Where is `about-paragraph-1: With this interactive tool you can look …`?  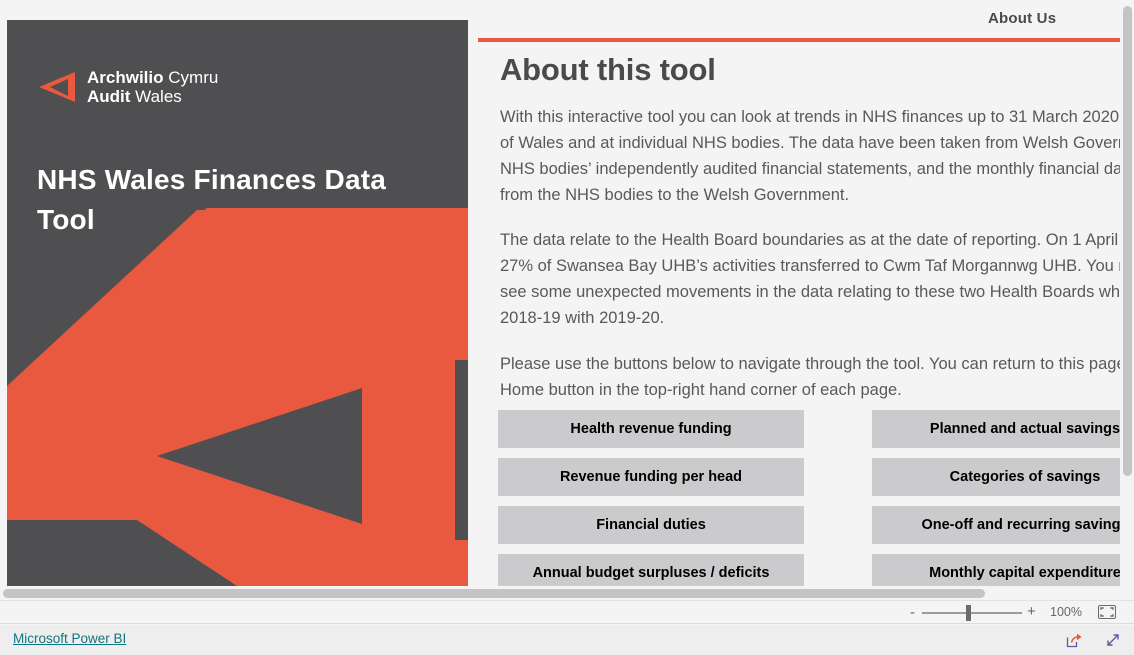
about-paragraph-1: With this interactive tool you can look … is located at coordinates (810, 156).